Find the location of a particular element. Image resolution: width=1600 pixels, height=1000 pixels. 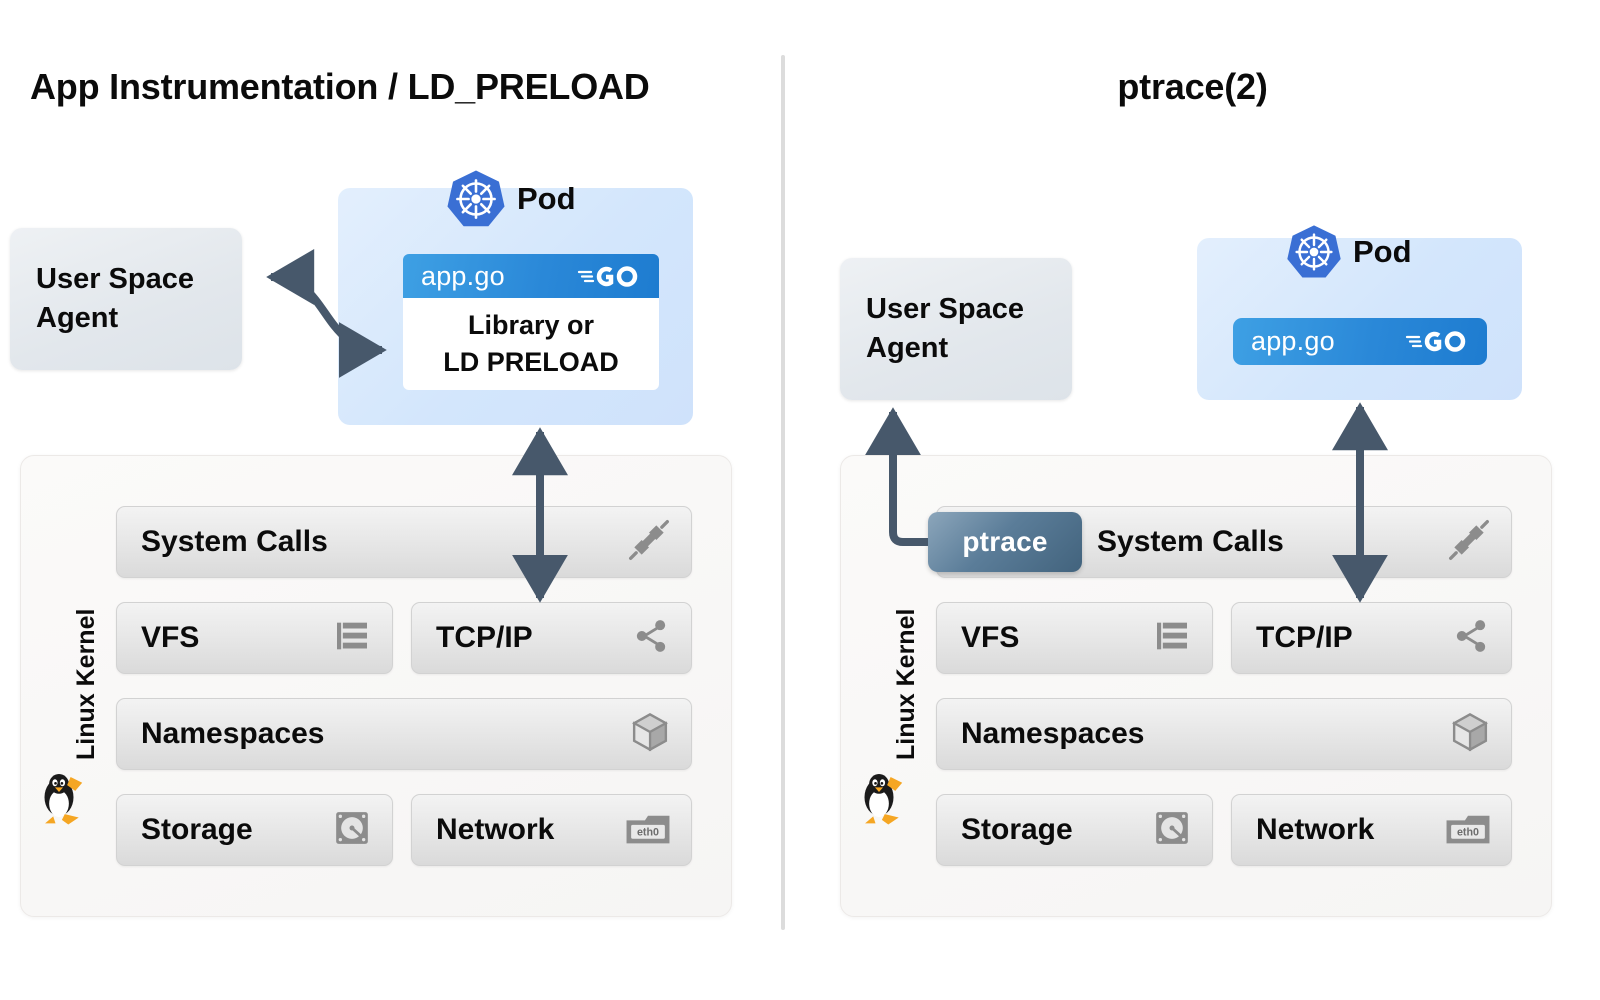

right-row-label-vfs: VFS is located at coordinates (990, 637).